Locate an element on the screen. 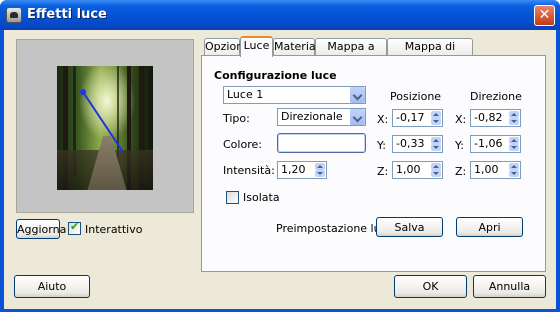  type-select: Direzionale is located at coordinates (321, 117).